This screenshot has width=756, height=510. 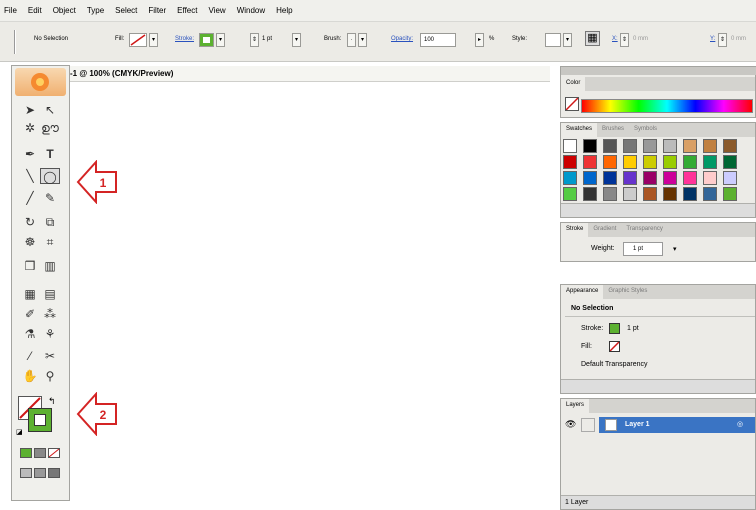 What do you see at coordinates (50, 128) in the screenshot?
I see `lasso-tool-icon: ഊ` at bounding box center [50, 128].